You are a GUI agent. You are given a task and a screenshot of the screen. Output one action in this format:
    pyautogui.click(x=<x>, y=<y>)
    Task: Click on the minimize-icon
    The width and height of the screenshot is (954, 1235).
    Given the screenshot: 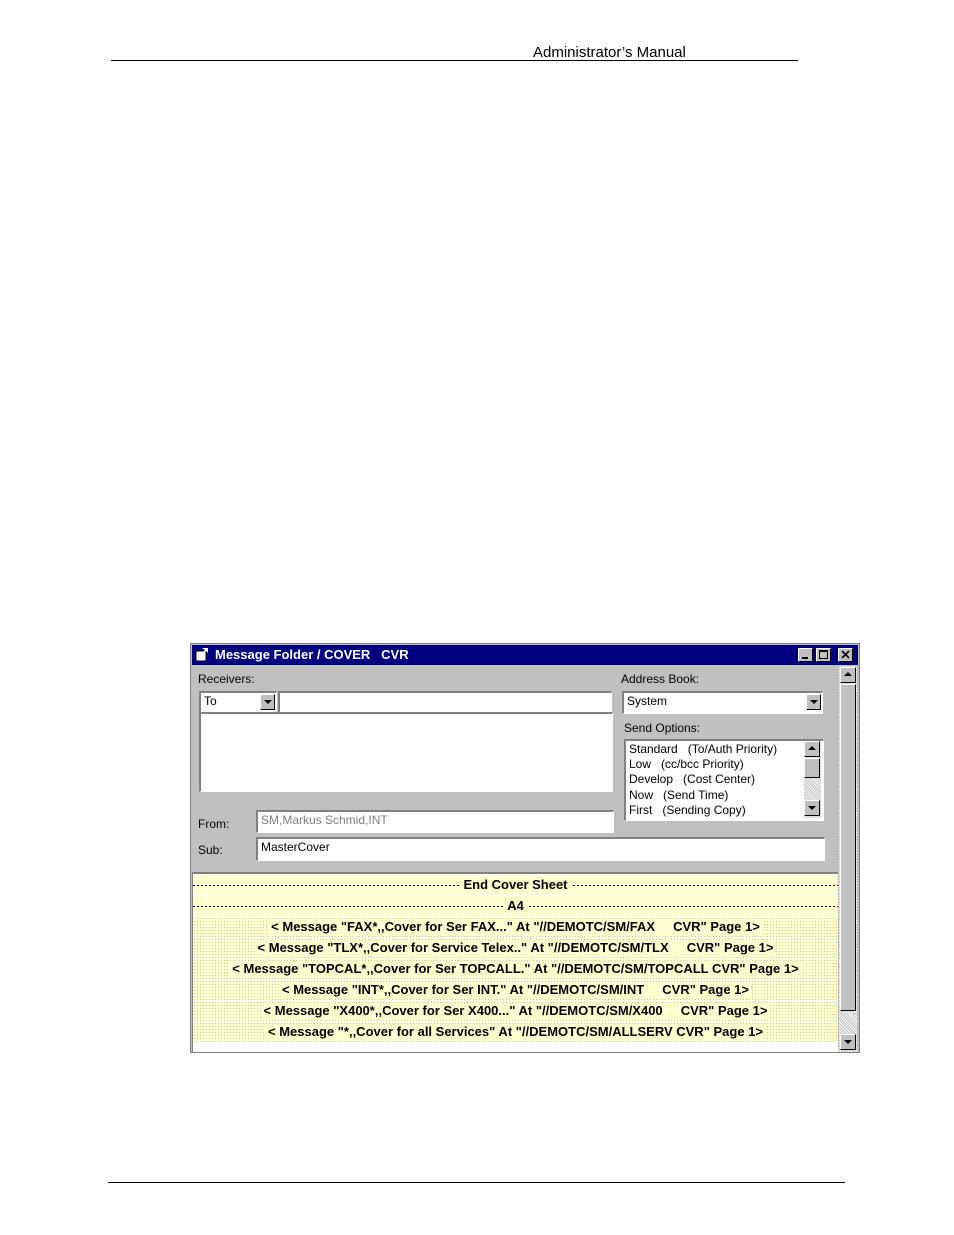 What is the action you would take?
    pyautogui.click(x=805, y=658)
    